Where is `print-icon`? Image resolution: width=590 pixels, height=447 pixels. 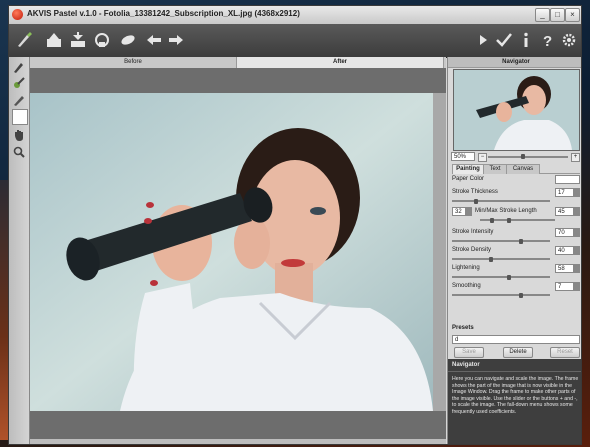 print-icon is located at coordinates (102, 40).